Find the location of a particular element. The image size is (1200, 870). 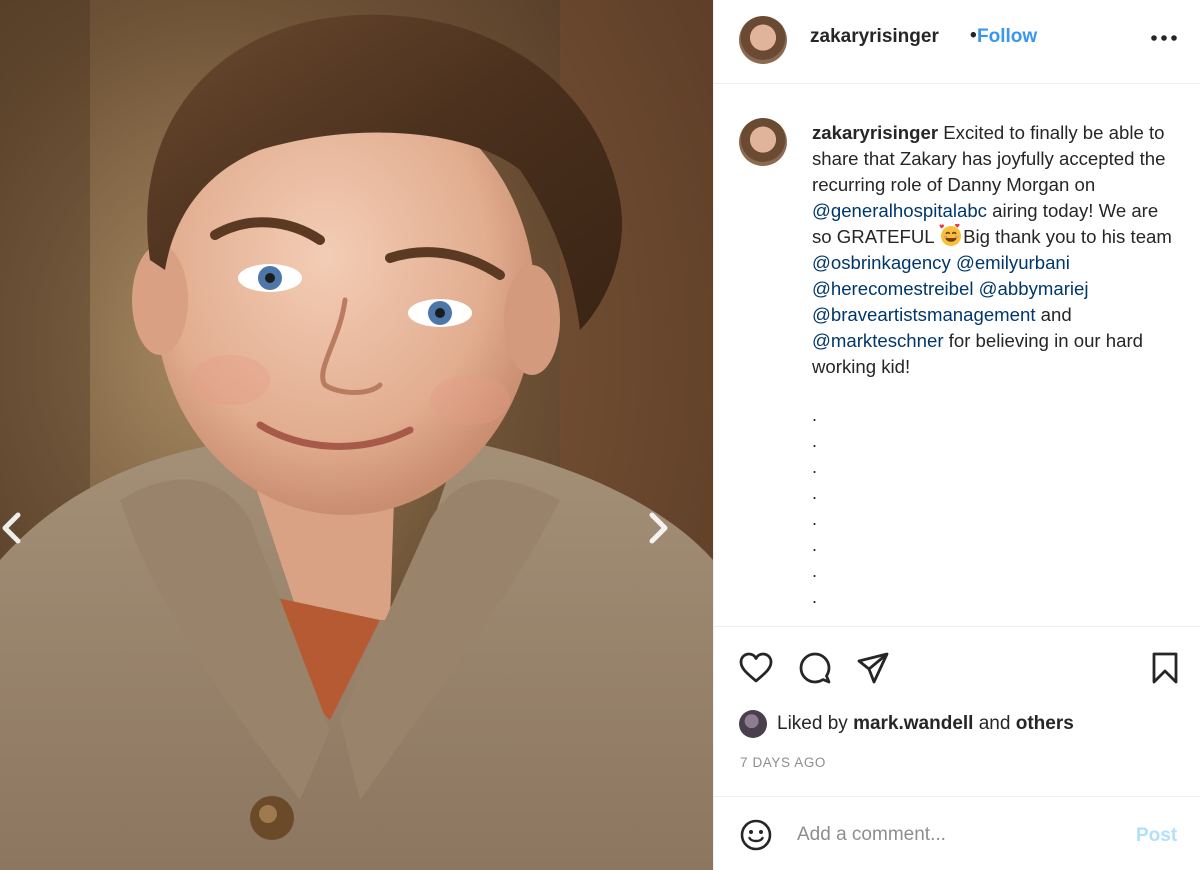

post-comment-button: Post is located at coordinates (1156, 836).